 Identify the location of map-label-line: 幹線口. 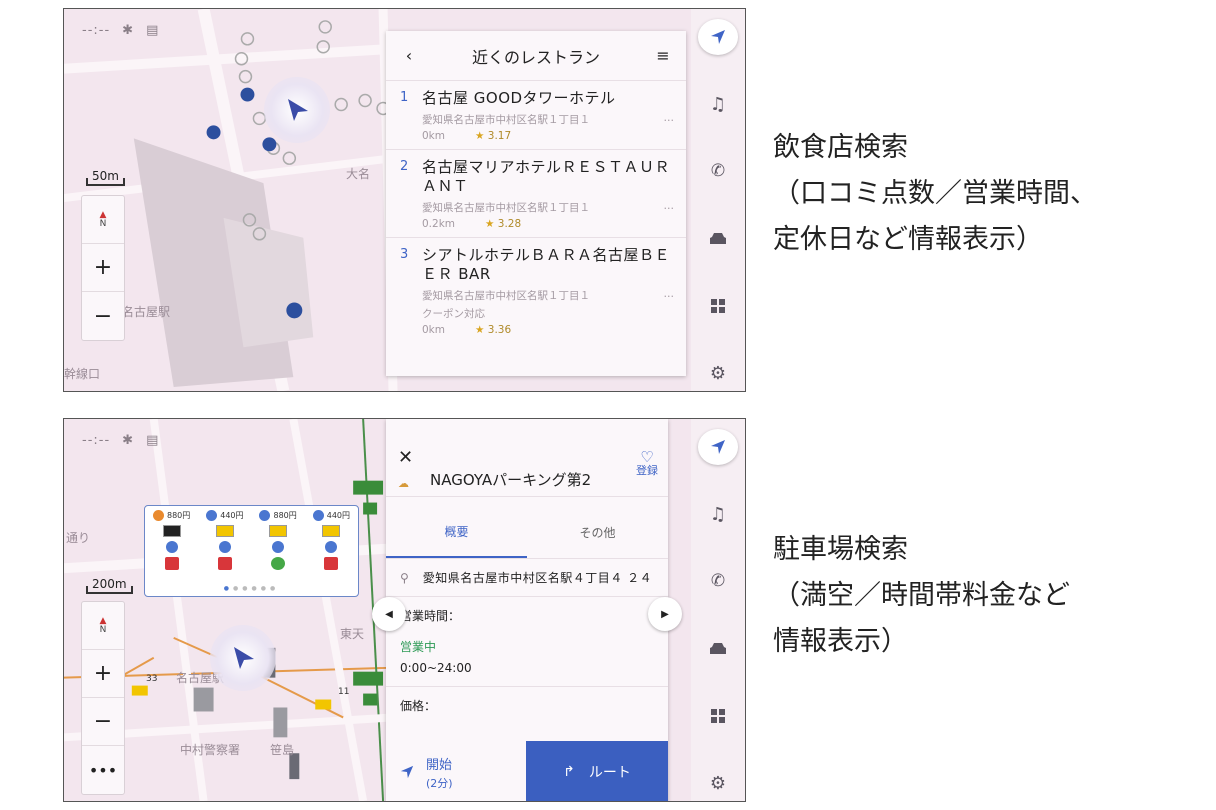
(82, 374).